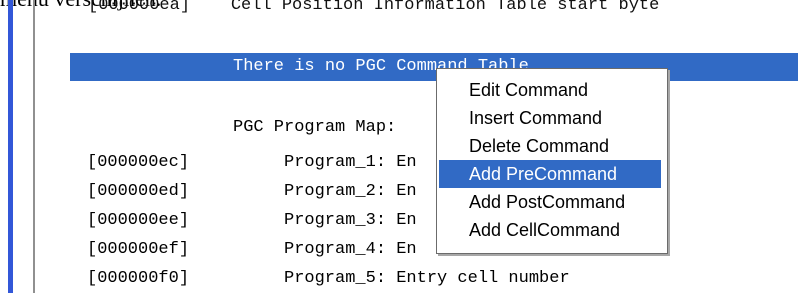 The image size is (798, 293). I want to click on selected-command-table-row: There is no PGC Command Table, so click(434, 67).